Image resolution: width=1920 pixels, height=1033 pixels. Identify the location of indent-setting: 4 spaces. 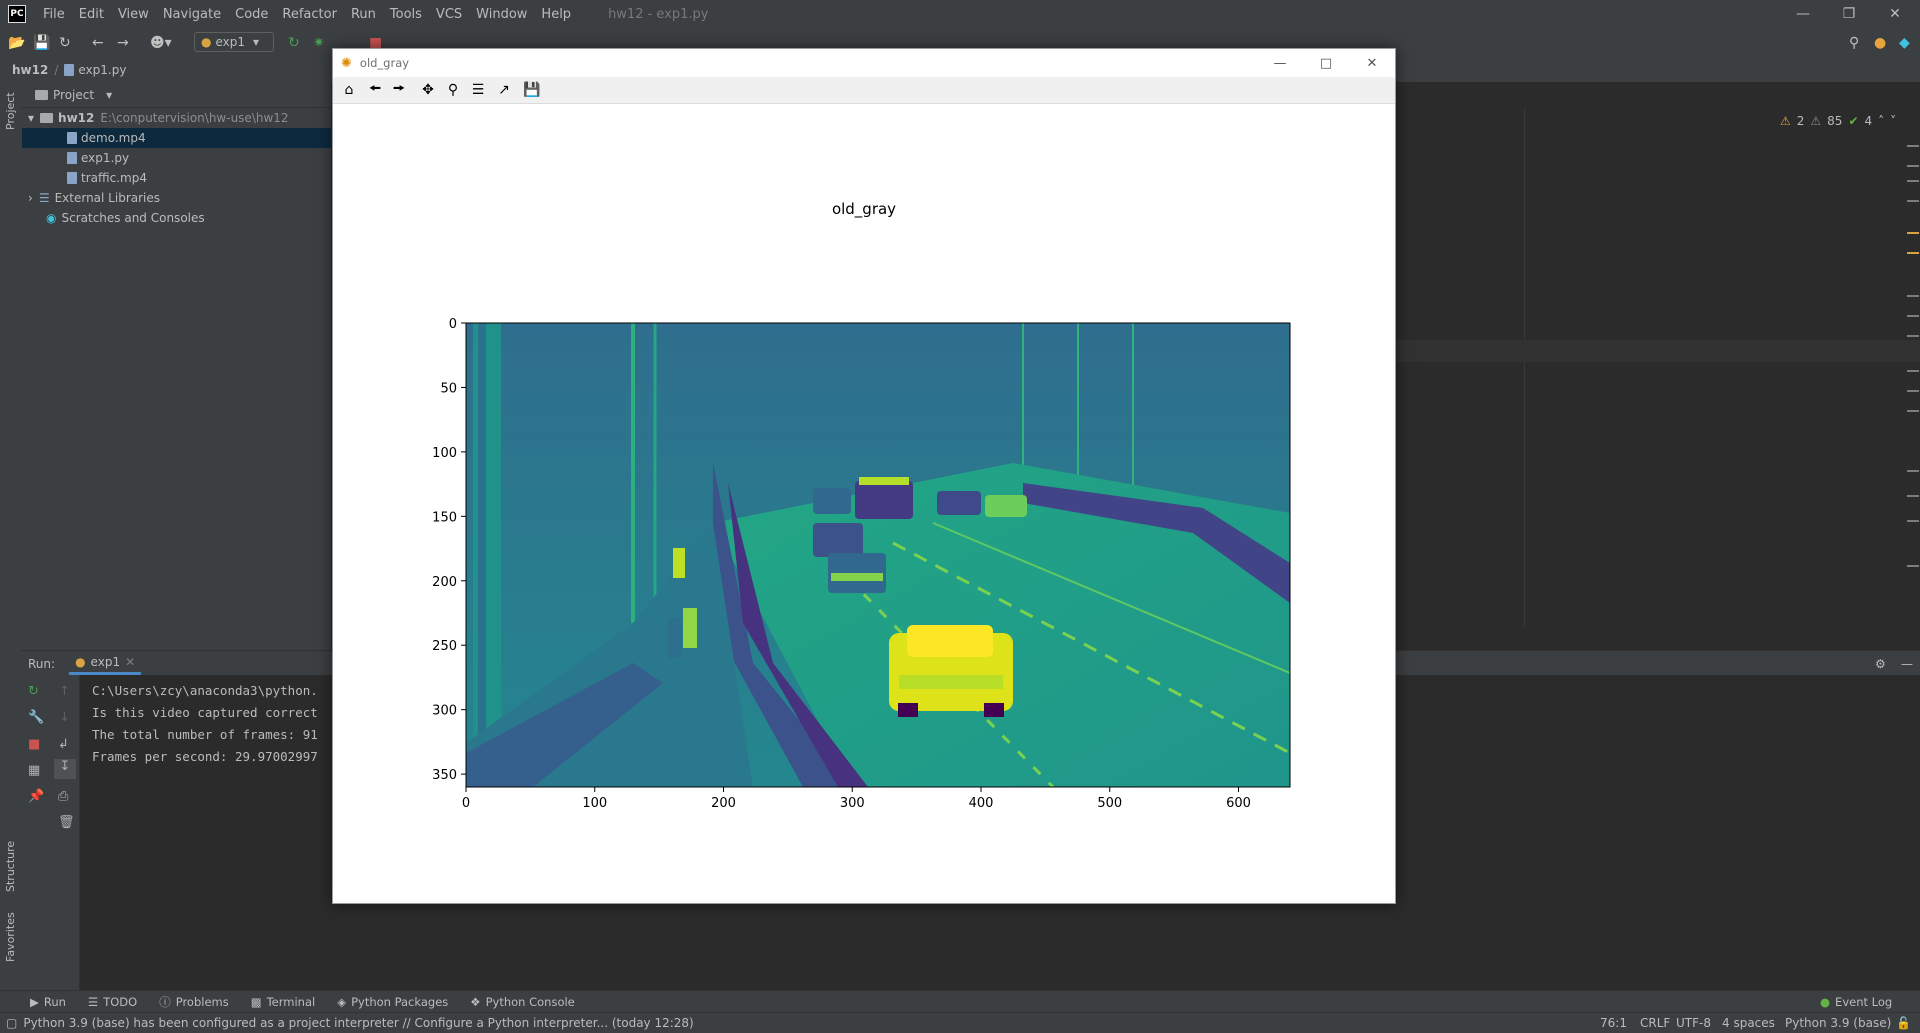
(1748, 1023).